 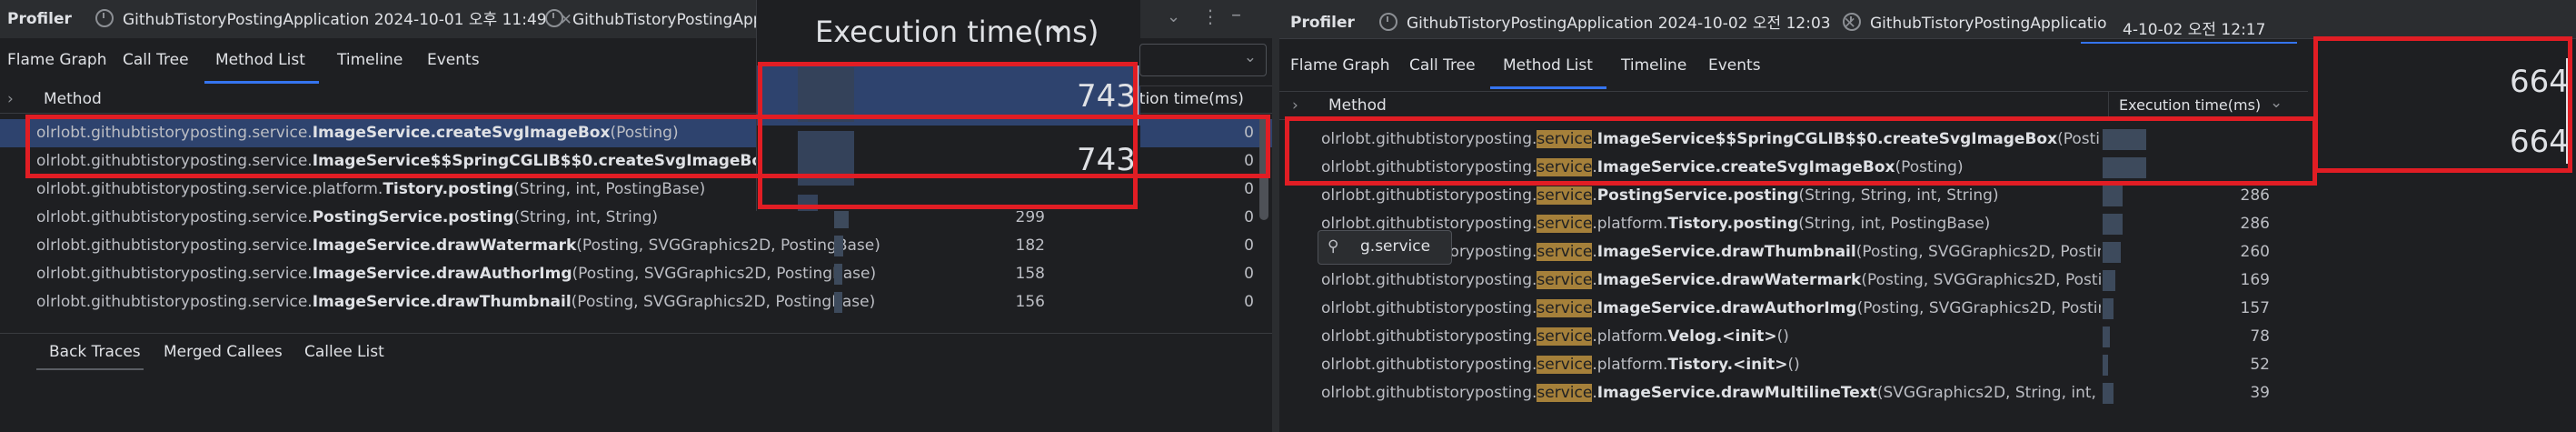 I want to click on execution-time-value: 0, so click(x=1249, y=189).